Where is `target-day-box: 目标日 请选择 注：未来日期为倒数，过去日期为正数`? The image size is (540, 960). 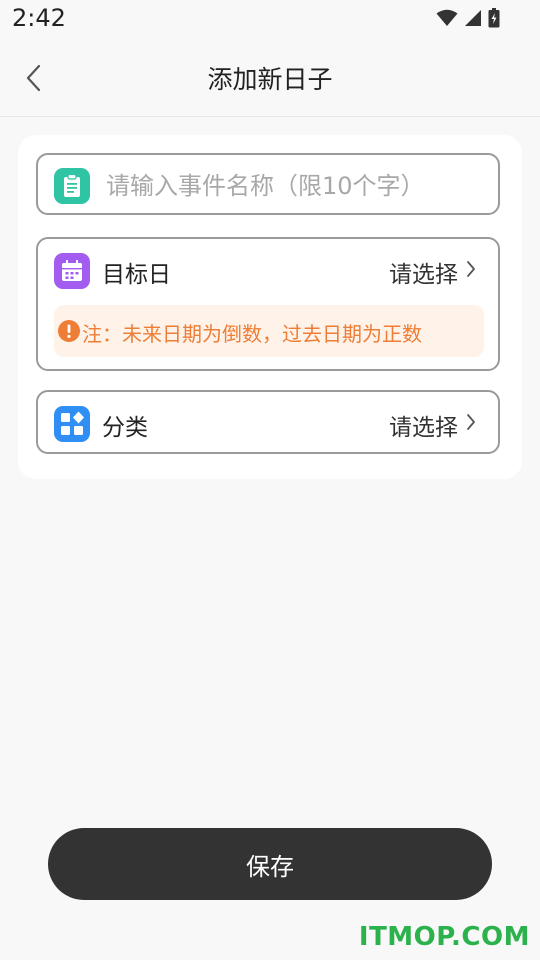
target-day-box: 目标日 请选择 注：未来日期为倒数，过去日期为正数 is located at coordinates (268, 304).